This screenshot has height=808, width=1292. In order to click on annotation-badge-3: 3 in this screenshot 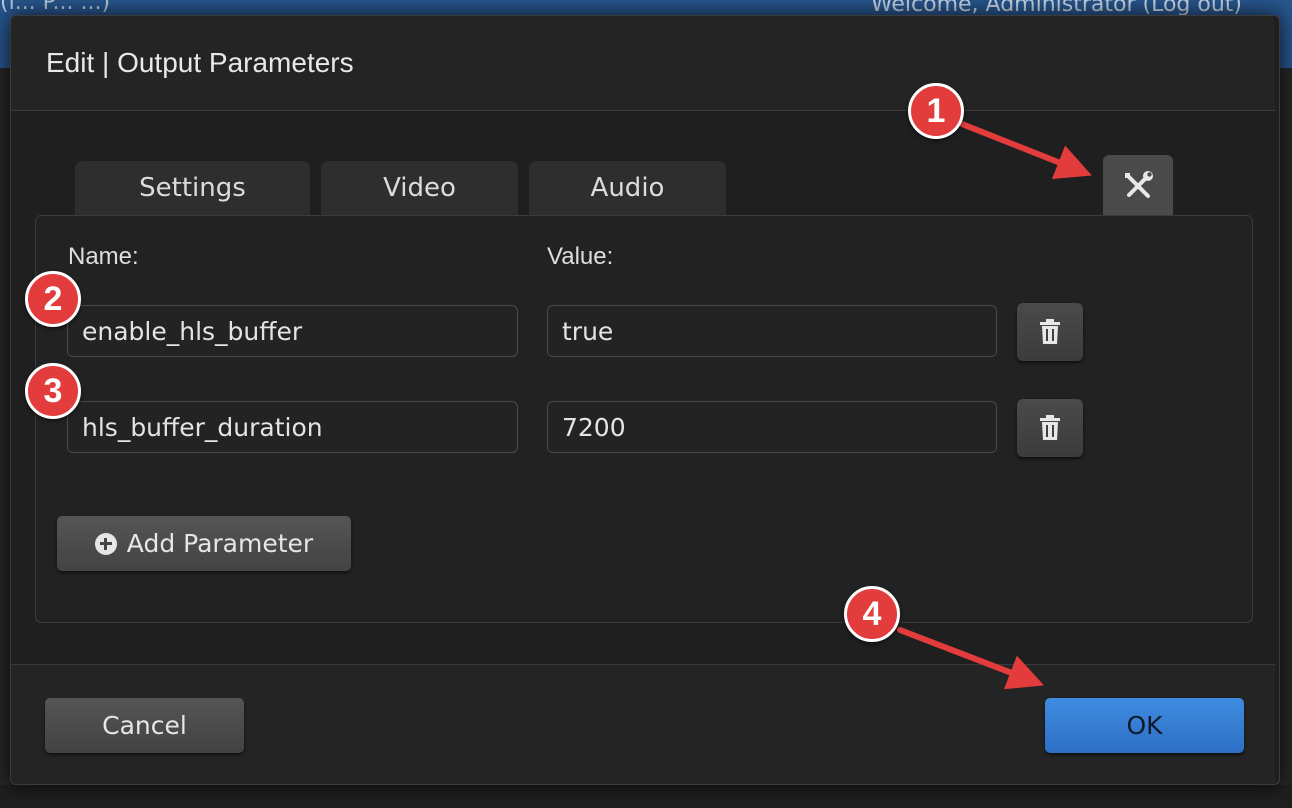, I will do `click(53, 391)`.